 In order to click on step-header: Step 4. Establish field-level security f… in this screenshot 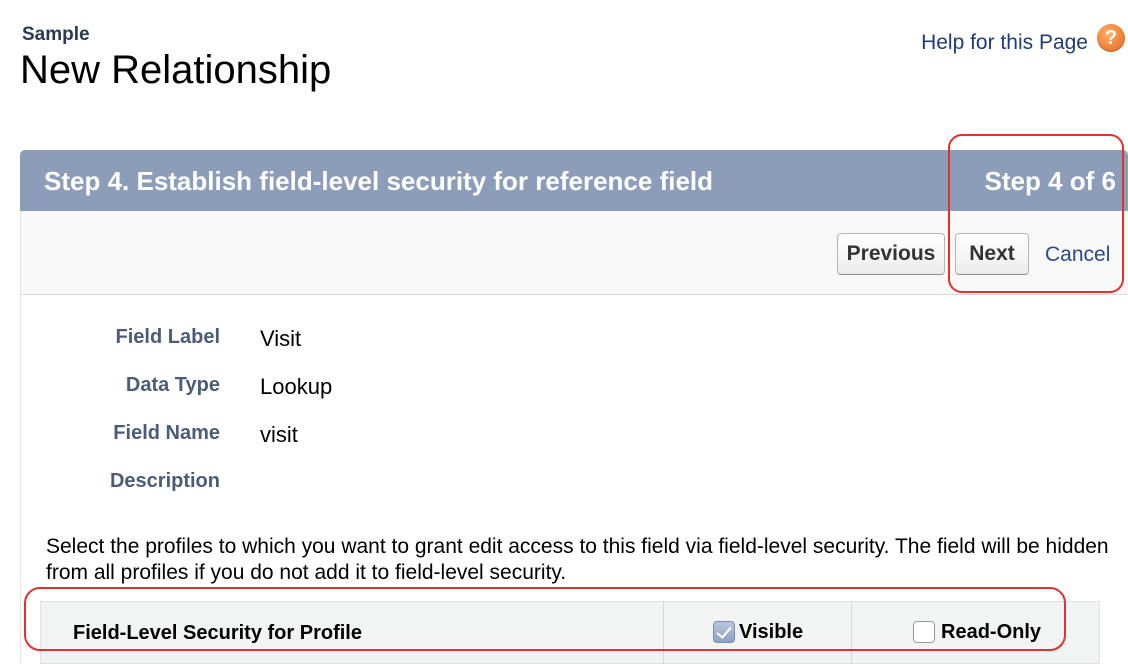, I will do `click(574, 180)`.